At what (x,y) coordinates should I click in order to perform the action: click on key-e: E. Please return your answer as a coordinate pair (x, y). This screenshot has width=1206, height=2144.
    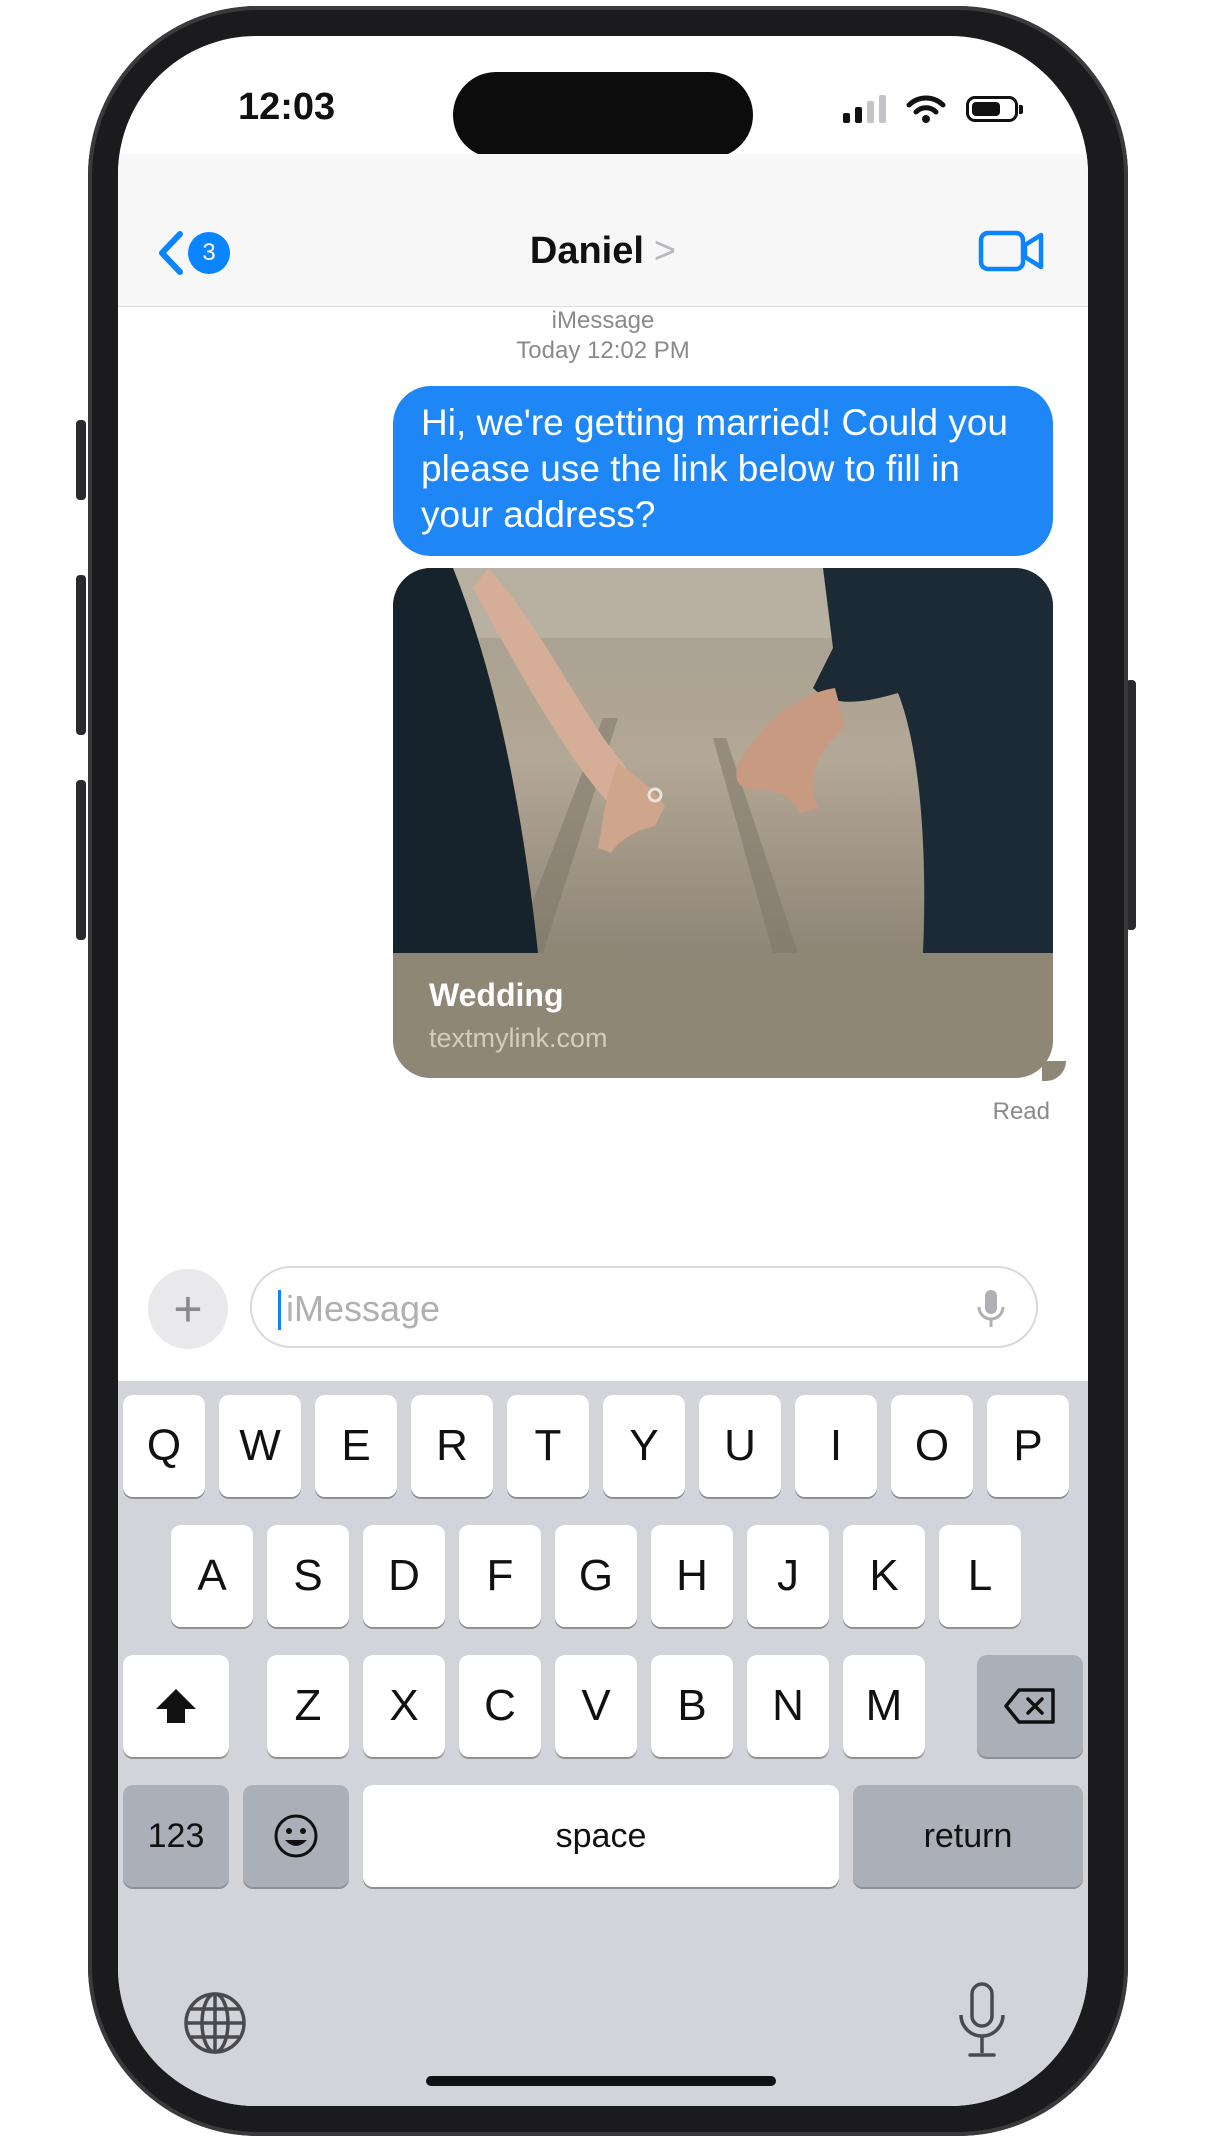
    Looking at the image, I should click on (356, 1446).